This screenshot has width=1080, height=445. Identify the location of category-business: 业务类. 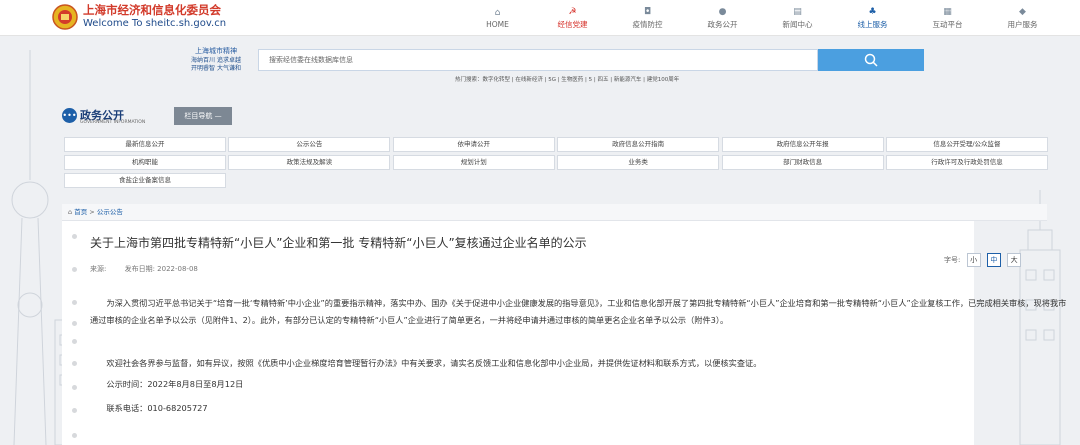
(638, 162).